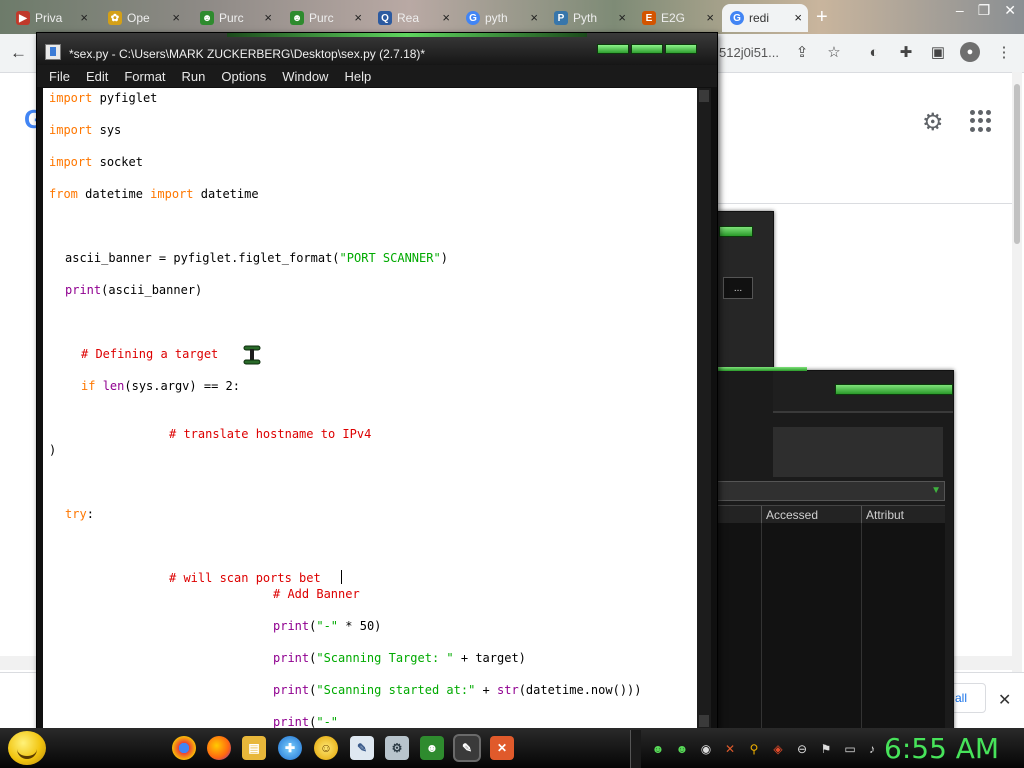 The image size is (1024, 768). Describe the element at coordinates (51, 18) in the screenshot. I see `browser-tab-1: ▶ Priva ×` at that location.